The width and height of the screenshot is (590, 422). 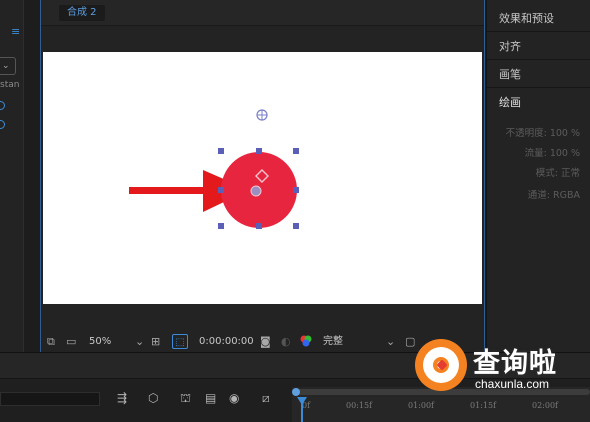 What do you see at coordinates (8, 66) in the screenshot?
I see `project-dropdown: ⌄` at bounding box center [8, 66].